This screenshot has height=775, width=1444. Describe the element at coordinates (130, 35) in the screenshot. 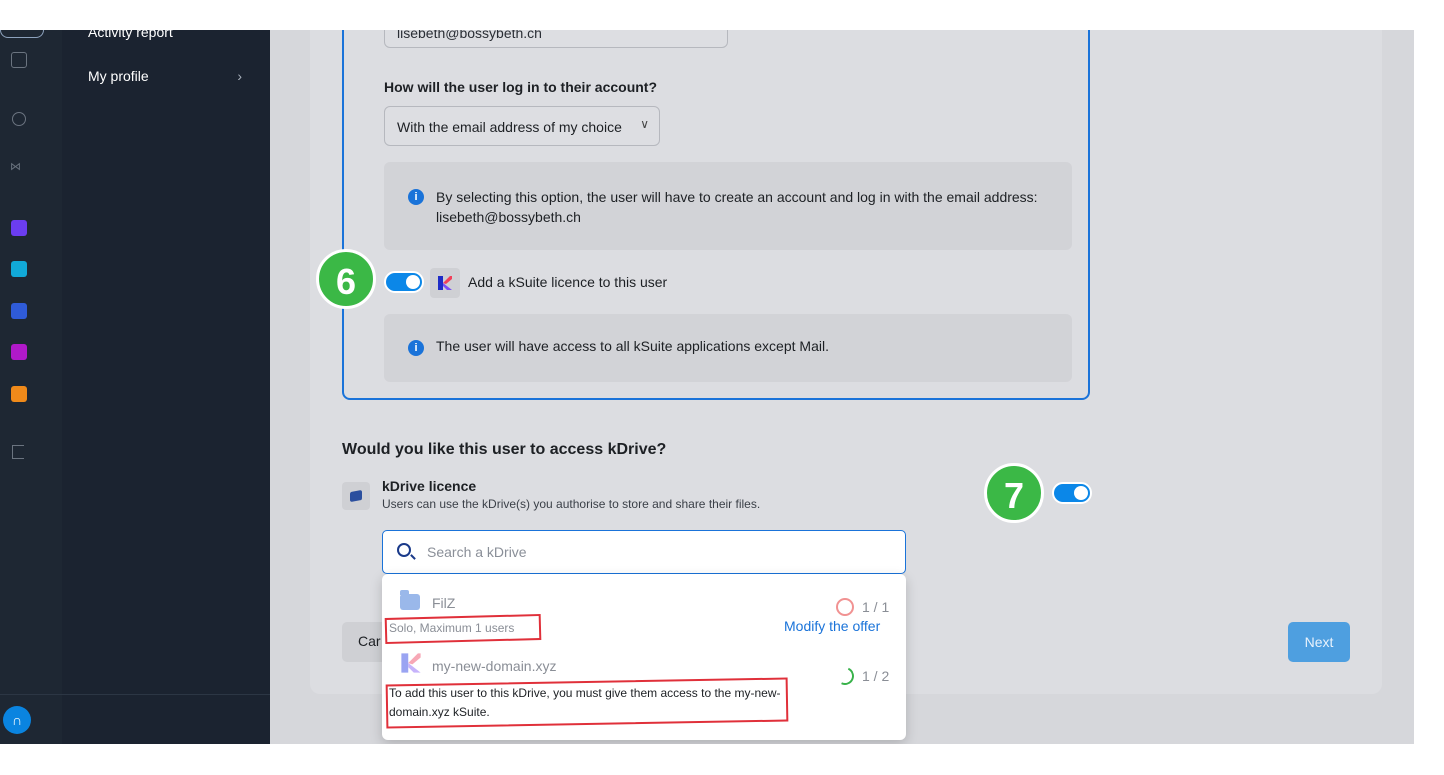

I see `menu-item-activity-report: Activity report` at that location.